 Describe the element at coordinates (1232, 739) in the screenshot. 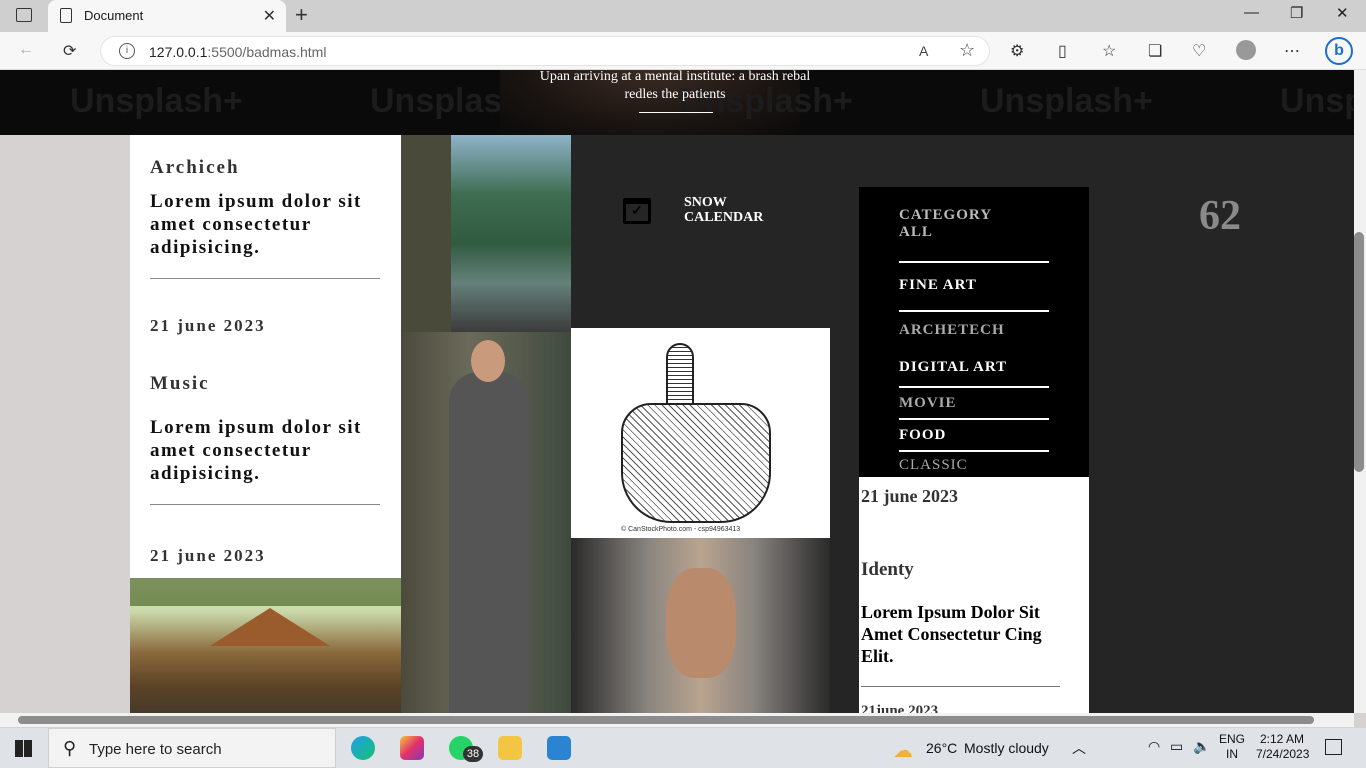

I see `language-code: ENG` at that location.